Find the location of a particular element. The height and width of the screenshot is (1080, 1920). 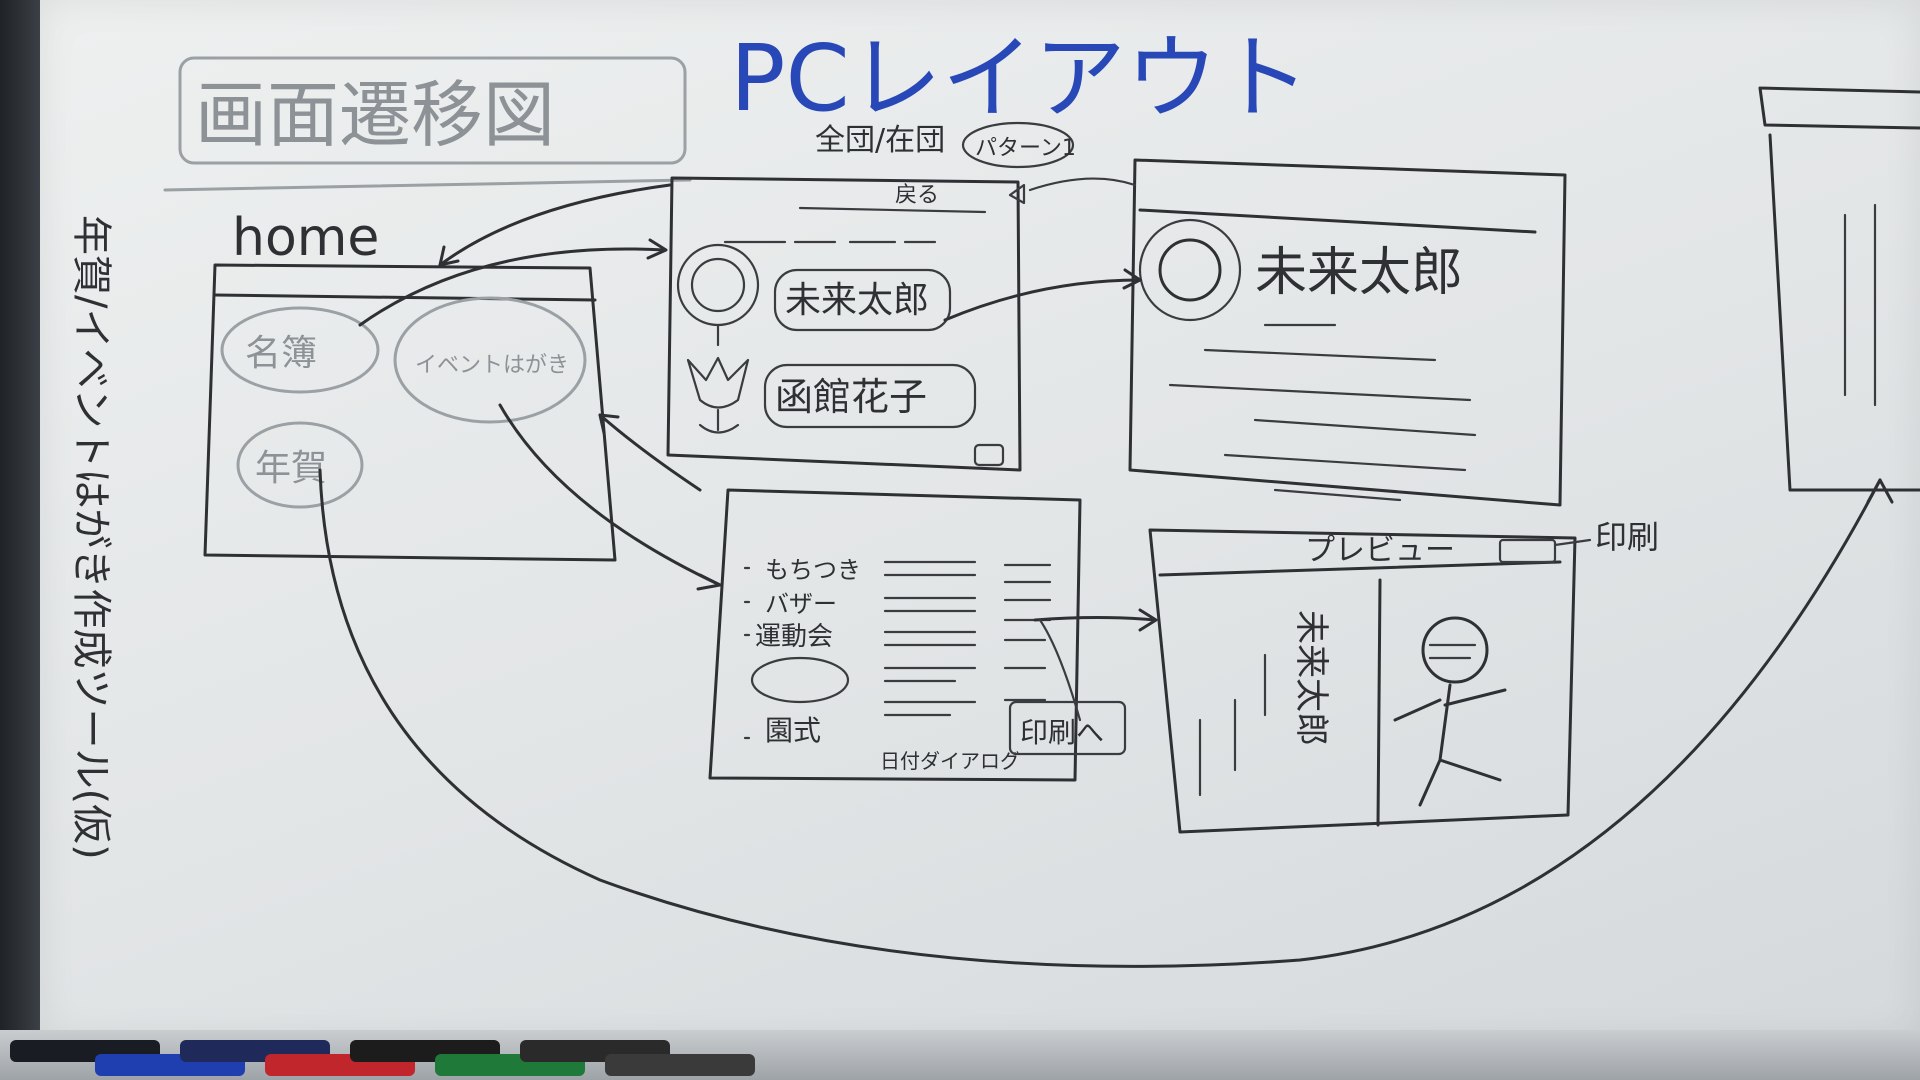

home-button-roster: 名簿 is located at coordinates (281, 353).